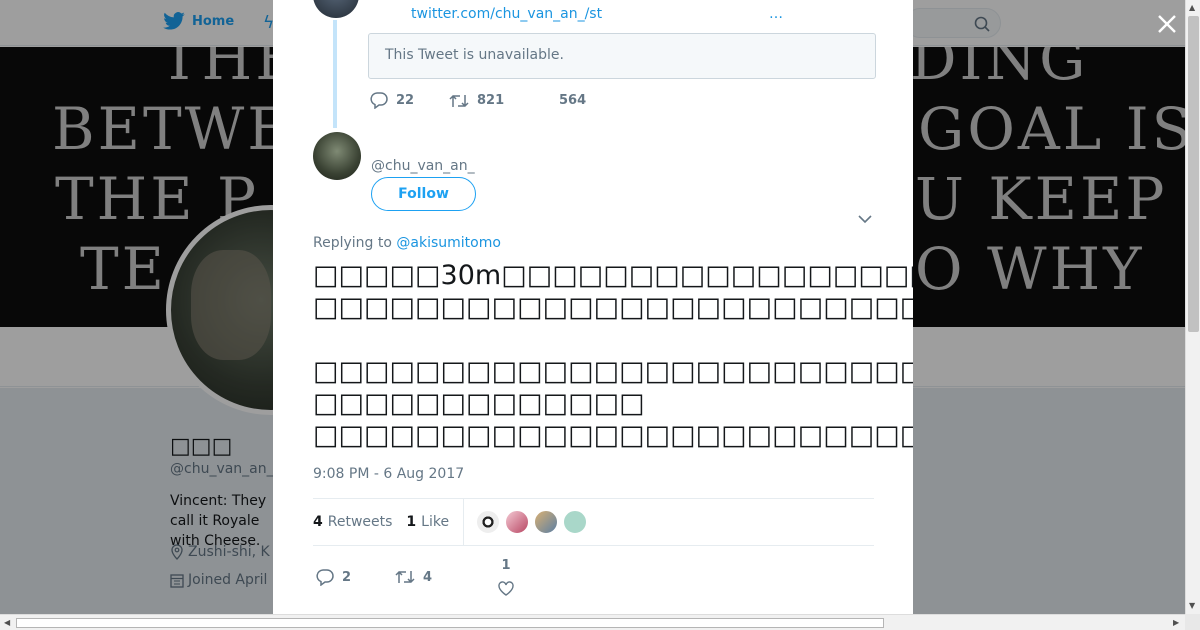  What do you see at coordinates (506, 14) in the screenshot?
I see `tweet-link: twitter.com/chu_van_an_/st` at bounding box center [506, 14].